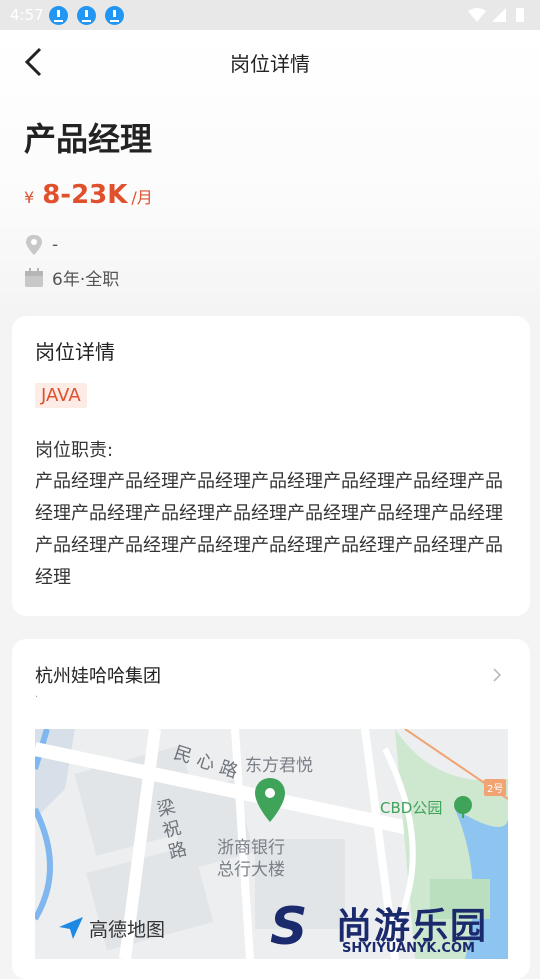 This screenshot has width=540, height=979. What do you see at coordinates (270, 800) in the screenshot?
I see `map-pin-icon` at bounding box center [270, 800].